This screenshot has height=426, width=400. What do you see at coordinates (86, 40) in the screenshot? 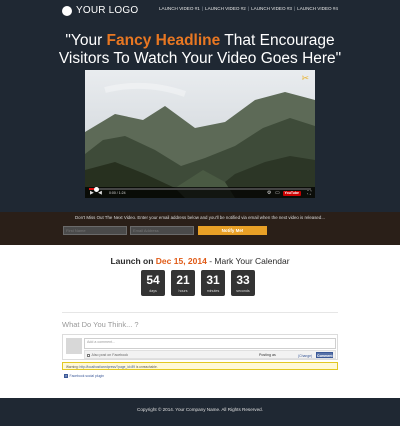
I see `headline-open: "Your` at bounding box center [86, 40].